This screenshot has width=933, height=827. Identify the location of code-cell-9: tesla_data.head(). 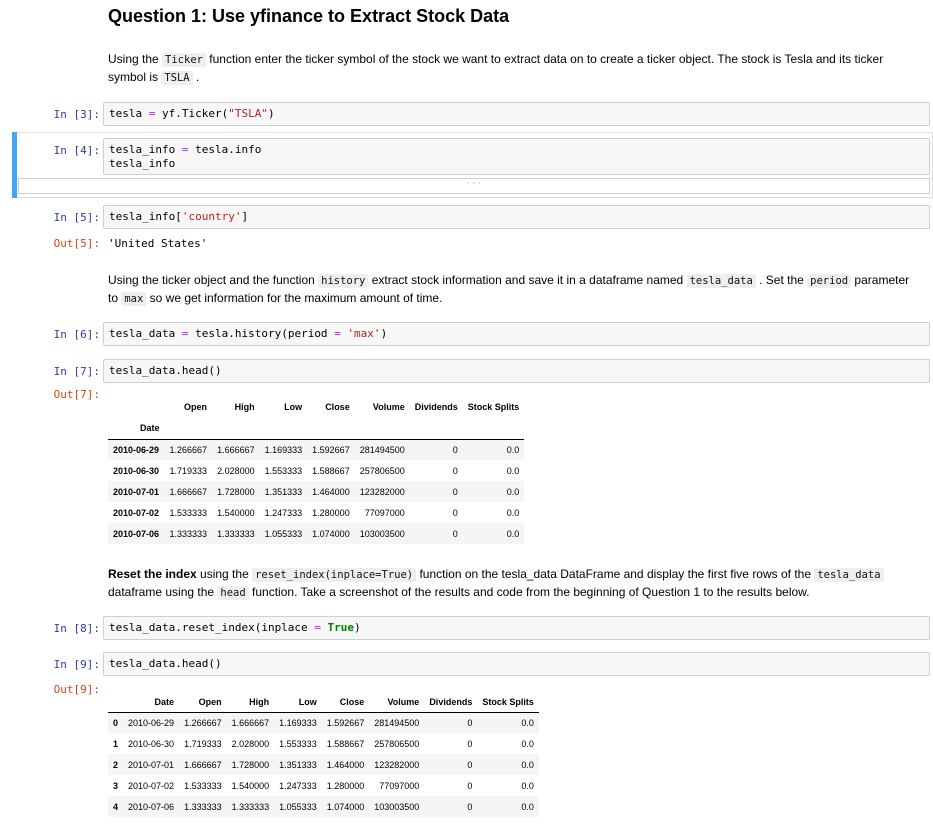
(516, 664).